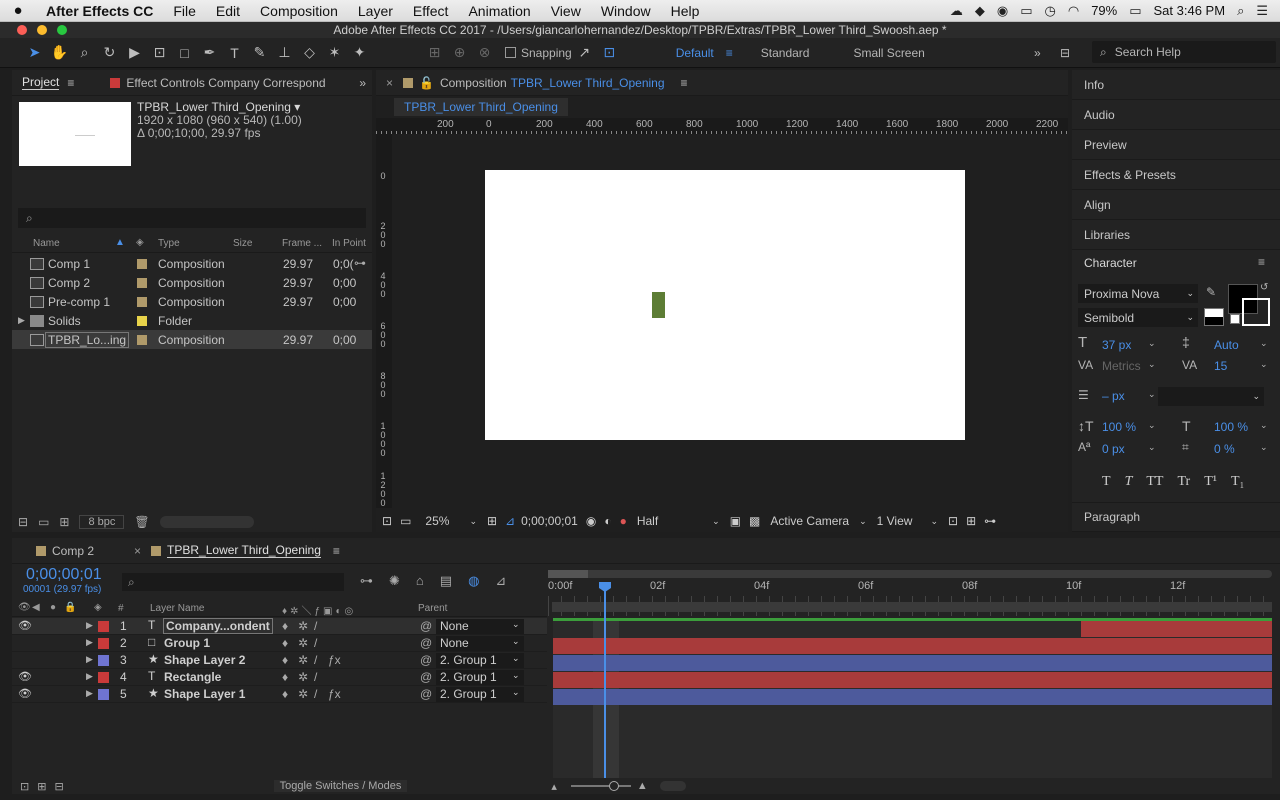  I want to click on workspace-menu-icon: ≡, so click(729, 53).